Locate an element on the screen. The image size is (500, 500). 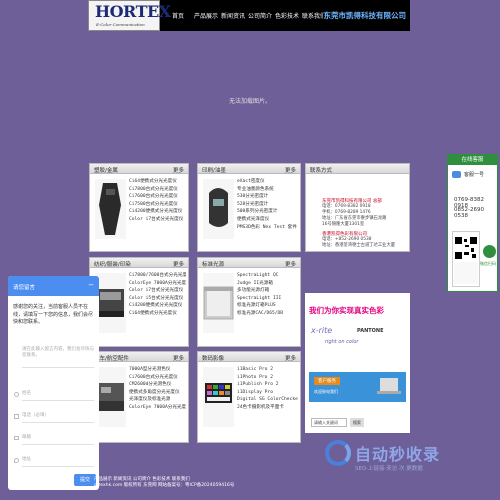
list-item: Digital SG ColorChecker is located at coordinates (267, 400).